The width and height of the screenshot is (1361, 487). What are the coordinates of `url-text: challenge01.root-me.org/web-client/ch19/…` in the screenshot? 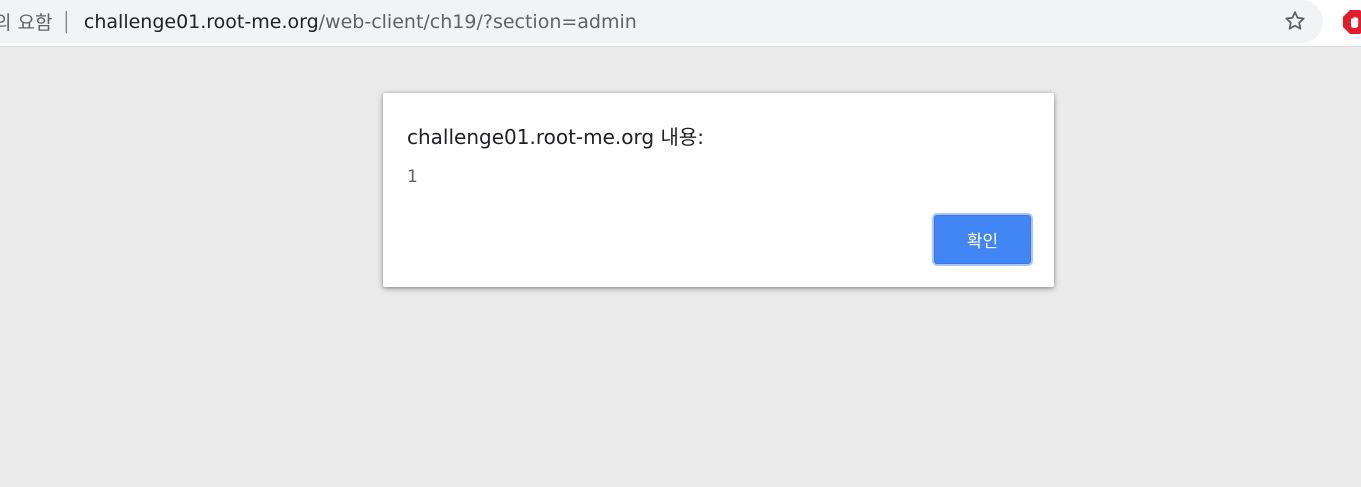 It's located at (360, 22).